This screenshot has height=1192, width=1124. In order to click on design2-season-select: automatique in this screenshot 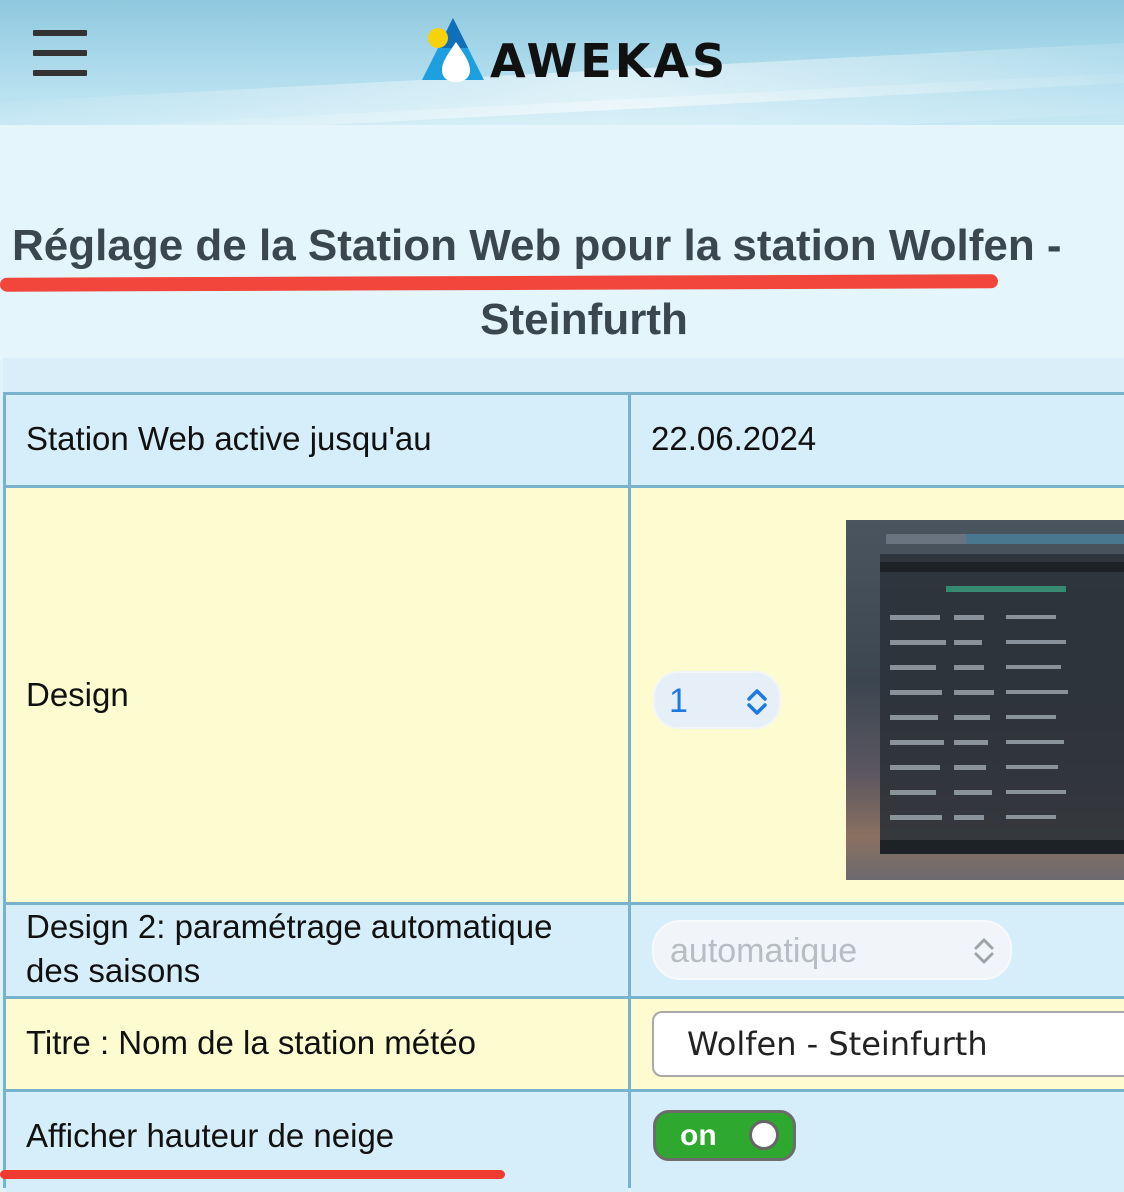, I will do `click(832, 950)`.